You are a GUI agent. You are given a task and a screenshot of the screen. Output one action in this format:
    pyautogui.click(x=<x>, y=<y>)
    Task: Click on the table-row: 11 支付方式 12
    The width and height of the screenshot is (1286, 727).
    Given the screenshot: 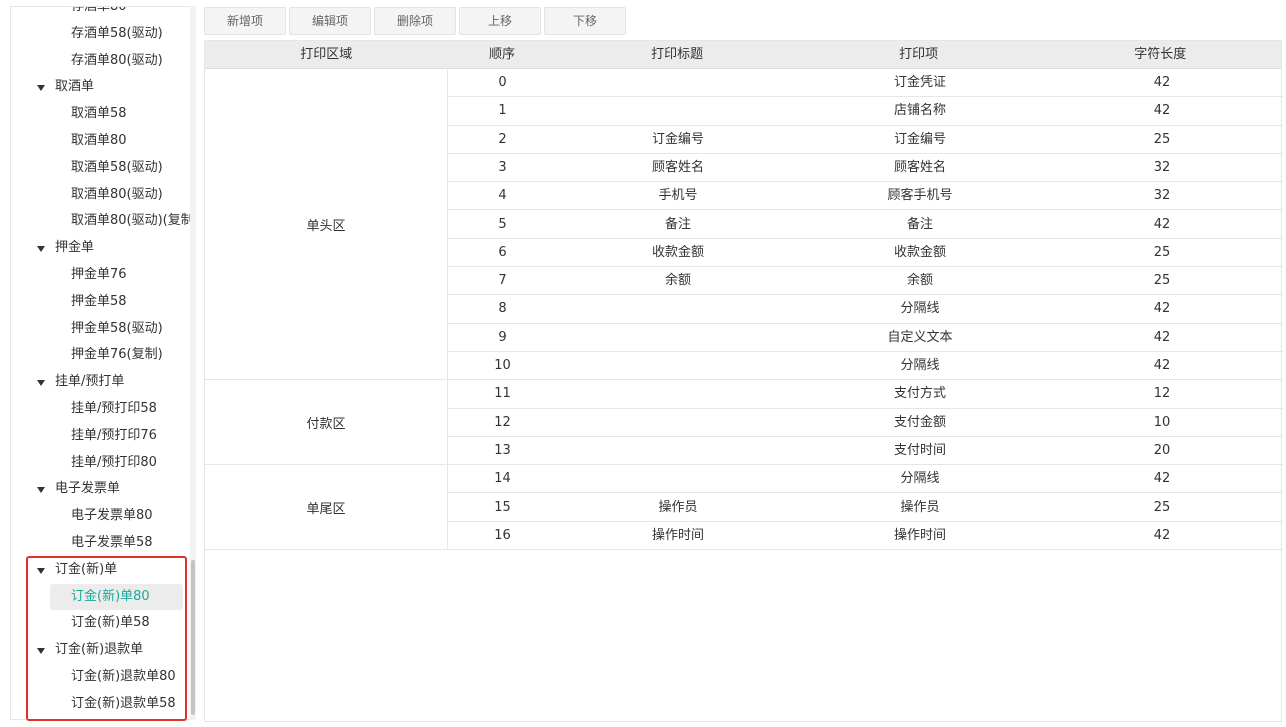 What is the action you would take?
    pyautogui.click(x=865, y=394)
    